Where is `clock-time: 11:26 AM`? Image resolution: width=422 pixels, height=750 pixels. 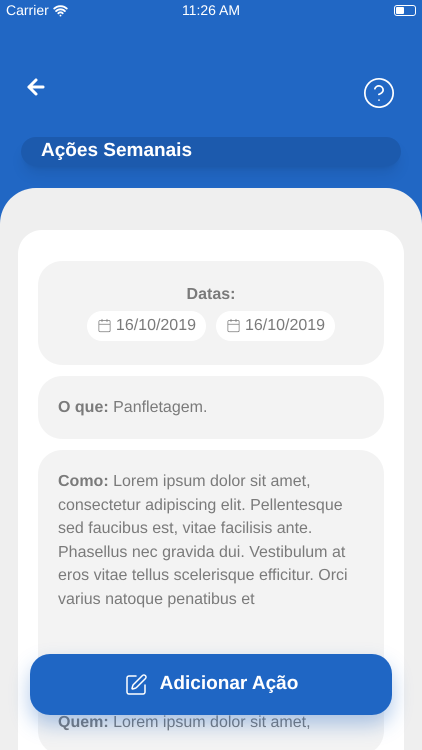
clock-time: 11:26 AM is located at coordinates (211, 10).